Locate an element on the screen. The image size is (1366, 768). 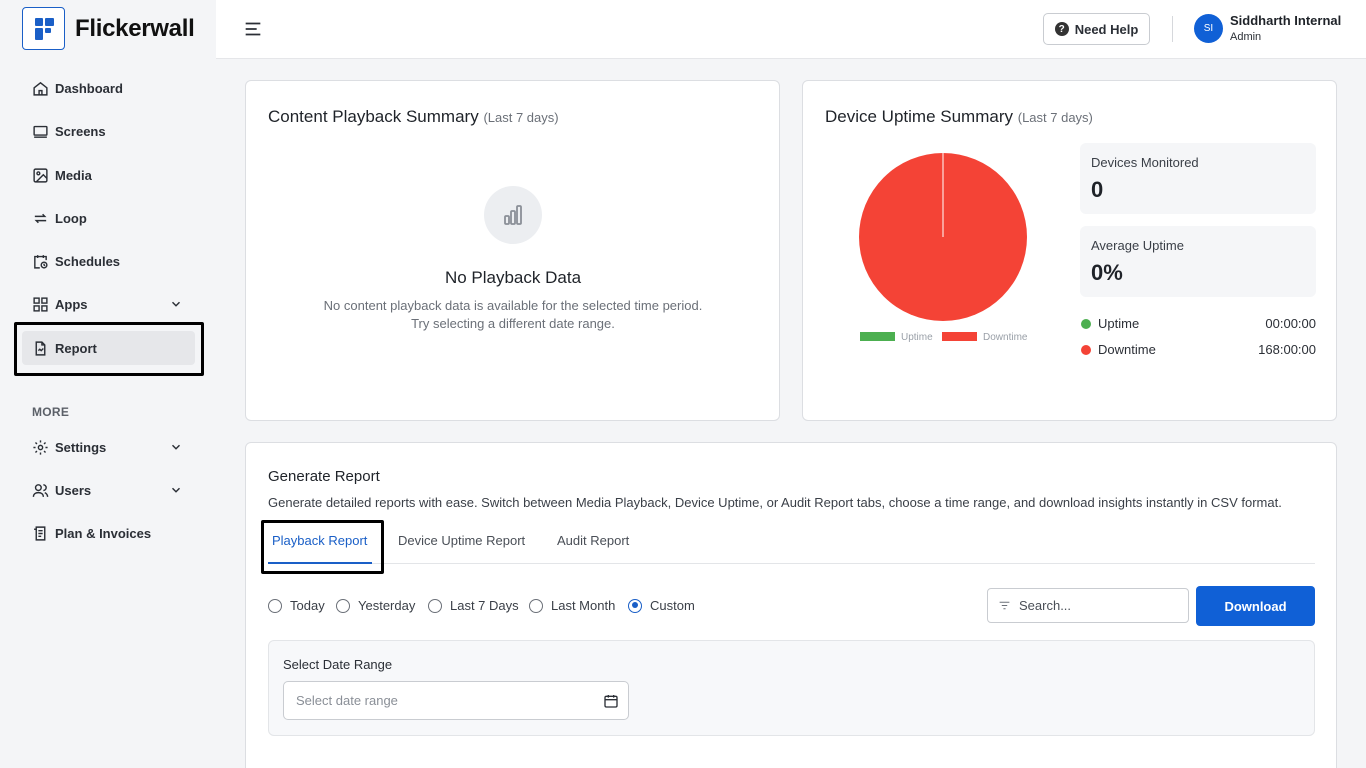
menu-icon is located at coordinates (253, 29).